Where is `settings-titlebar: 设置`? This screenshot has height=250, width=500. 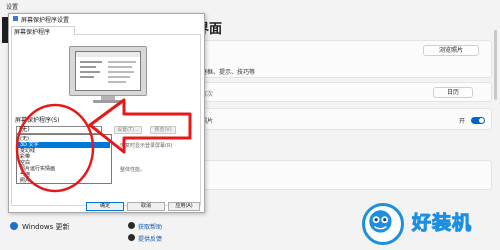
settings-titlebar: 设置 is located at coordinates (250, 6).